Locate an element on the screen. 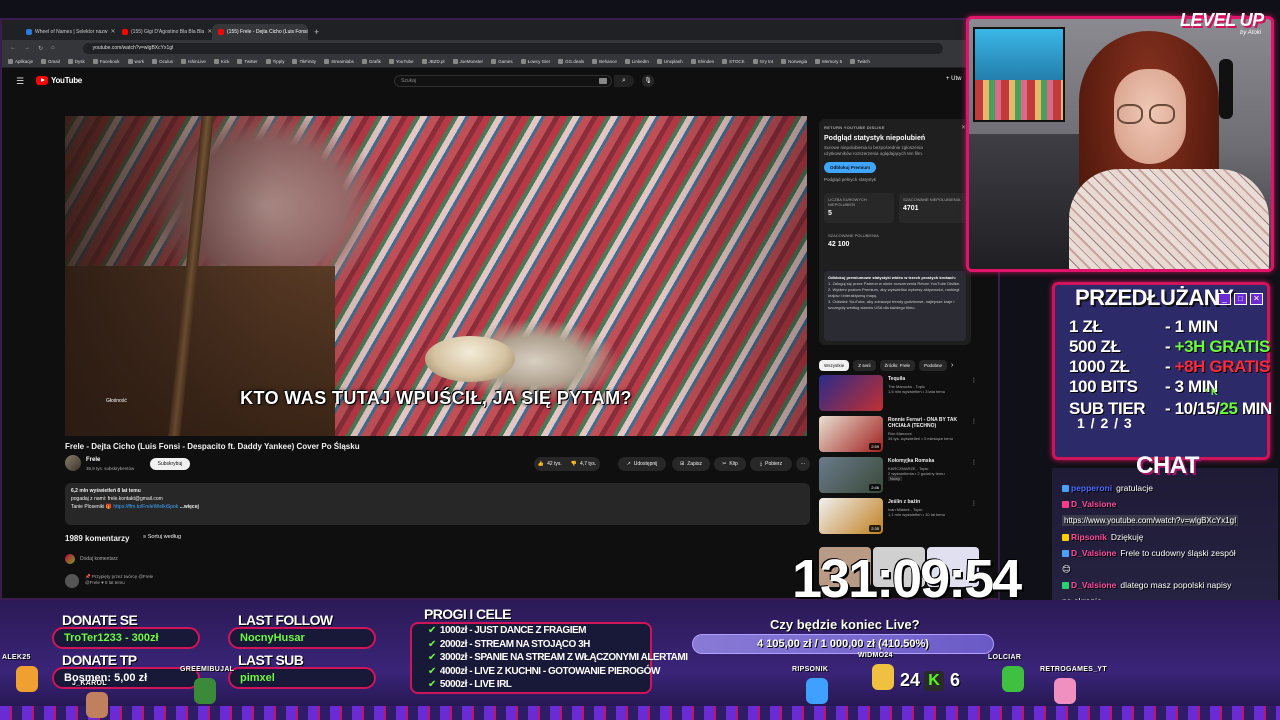  recommendation-title: Tequila is located at coordinates (929, 379).